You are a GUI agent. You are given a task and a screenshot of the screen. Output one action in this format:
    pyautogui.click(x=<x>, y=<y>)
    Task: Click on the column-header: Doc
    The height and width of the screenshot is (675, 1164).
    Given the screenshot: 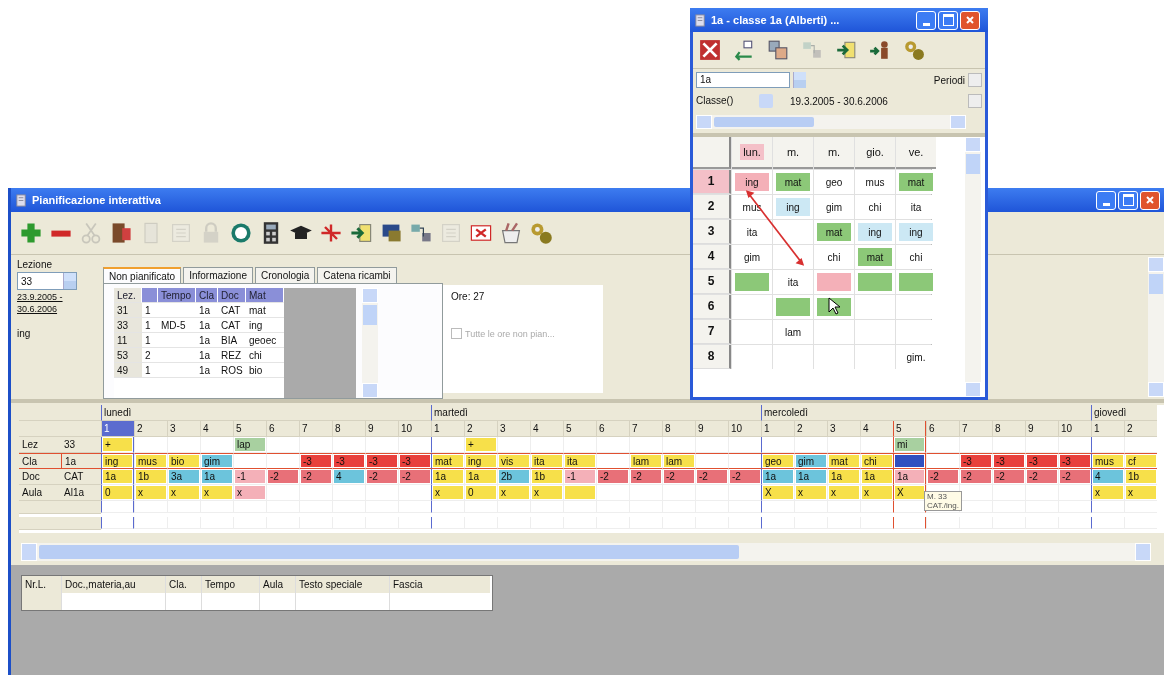 What is the action you would take?
    pyautogui.click(x=232, y=295)
    